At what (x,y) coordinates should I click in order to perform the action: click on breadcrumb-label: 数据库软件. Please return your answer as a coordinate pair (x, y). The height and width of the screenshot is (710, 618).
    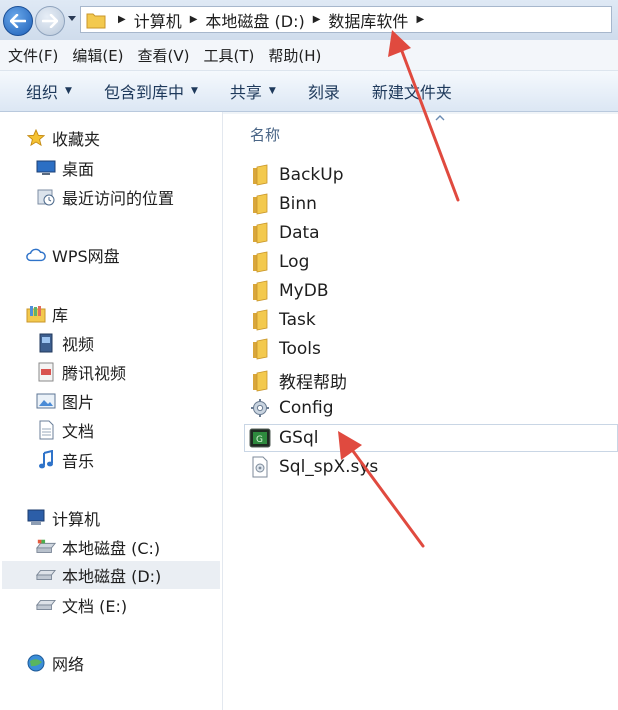
    Looking at the image, I should click on (368, 20).